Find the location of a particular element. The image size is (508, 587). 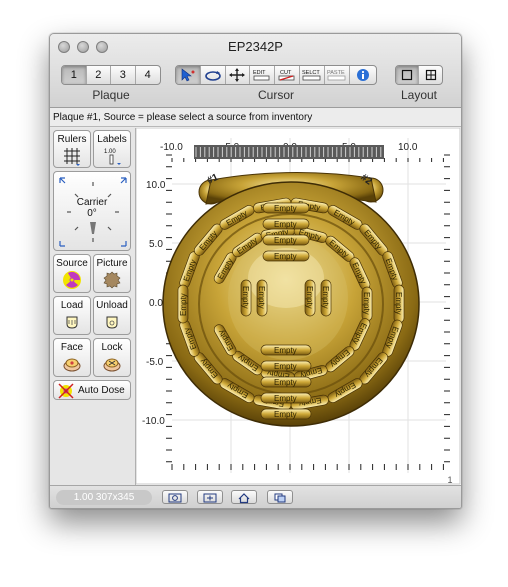

cursor-paste-tool: PASTE is located at coordinates (338, 75).